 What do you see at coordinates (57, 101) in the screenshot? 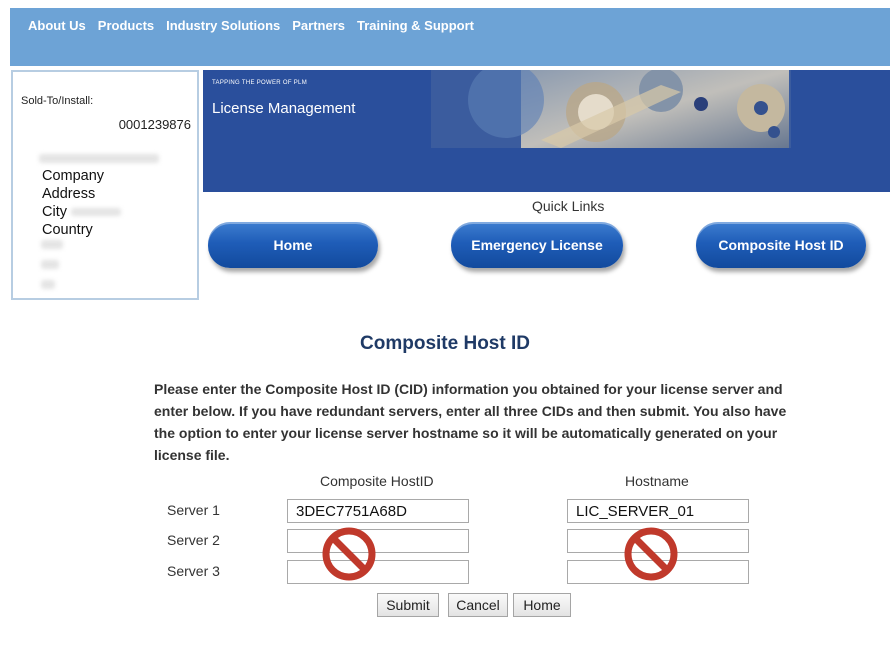
I see `sold-to-label: Sold-To/Install:` at bounding box center [57, 101].